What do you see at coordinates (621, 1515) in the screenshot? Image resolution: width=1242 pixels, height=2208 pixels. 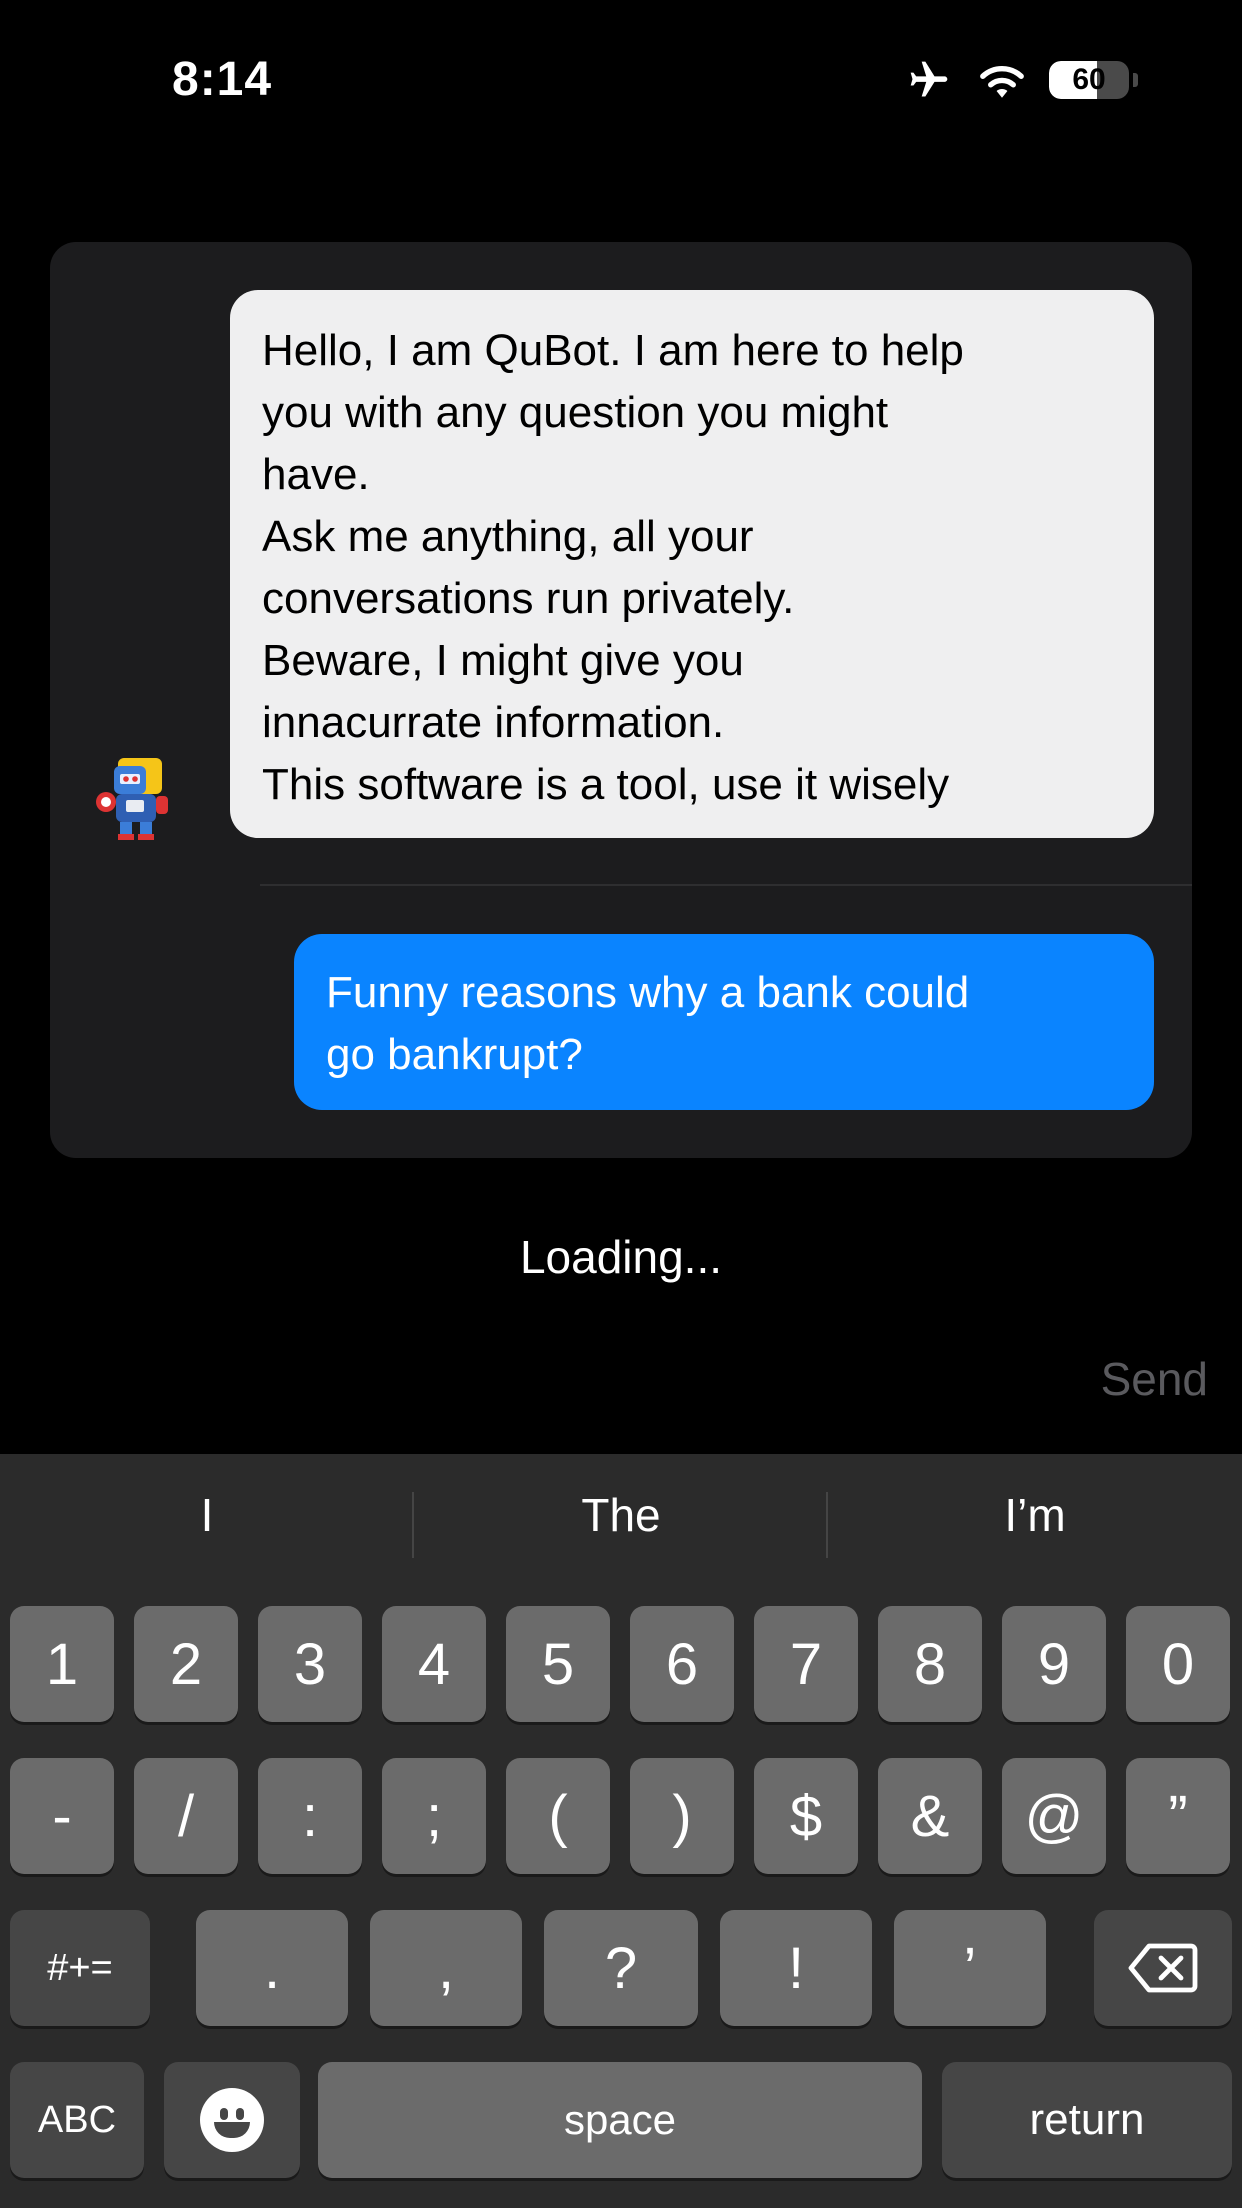 I see `suggestion-item: The` at bounding box center [621, 1515].